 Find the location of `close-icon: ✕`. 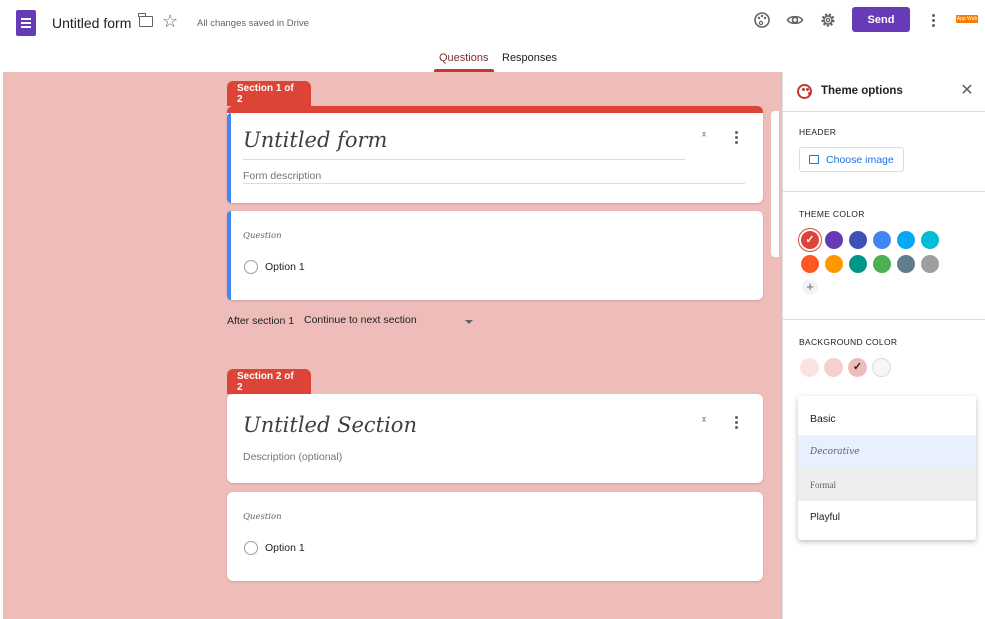

close-icon: ✕ is located at coordinates (967, 91).